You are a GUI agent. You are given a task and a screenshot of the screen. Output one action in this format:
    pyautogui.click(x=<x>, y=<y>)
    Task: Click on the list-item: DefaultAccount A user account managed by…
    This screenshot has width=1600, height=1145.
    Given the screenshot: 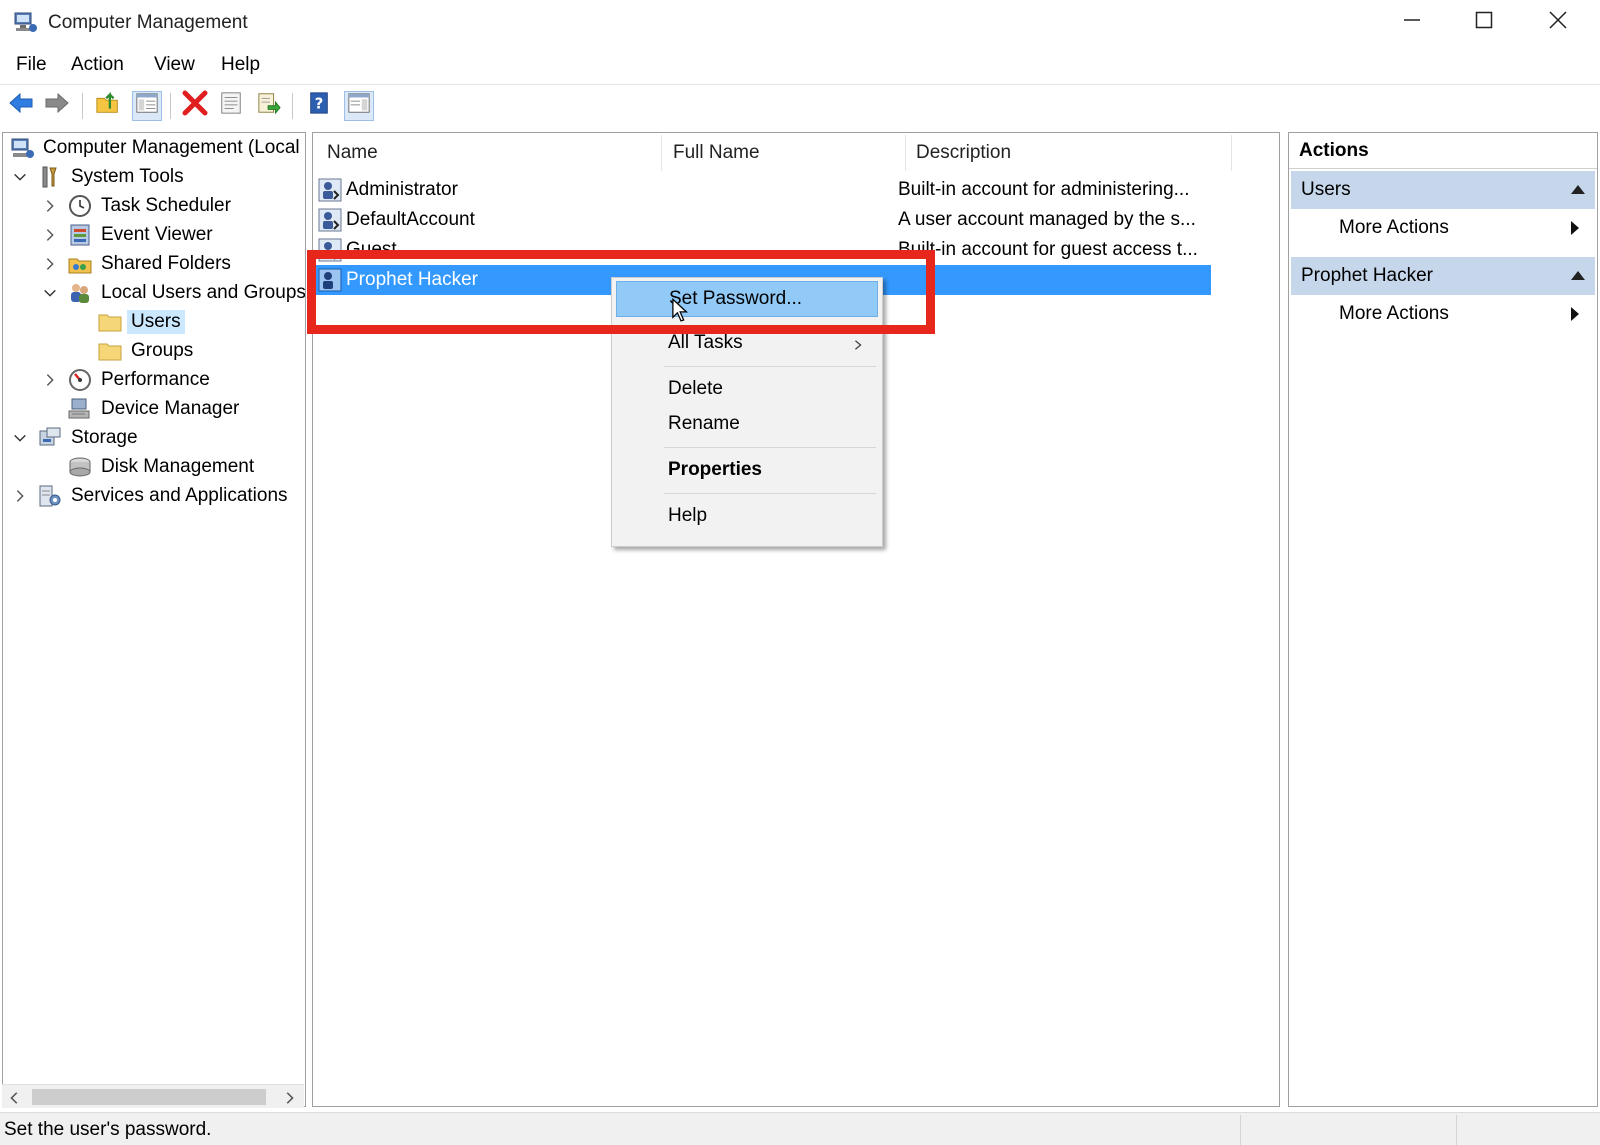 What is the action you would take?
    pyautogui.click(x=763, y=220)
    